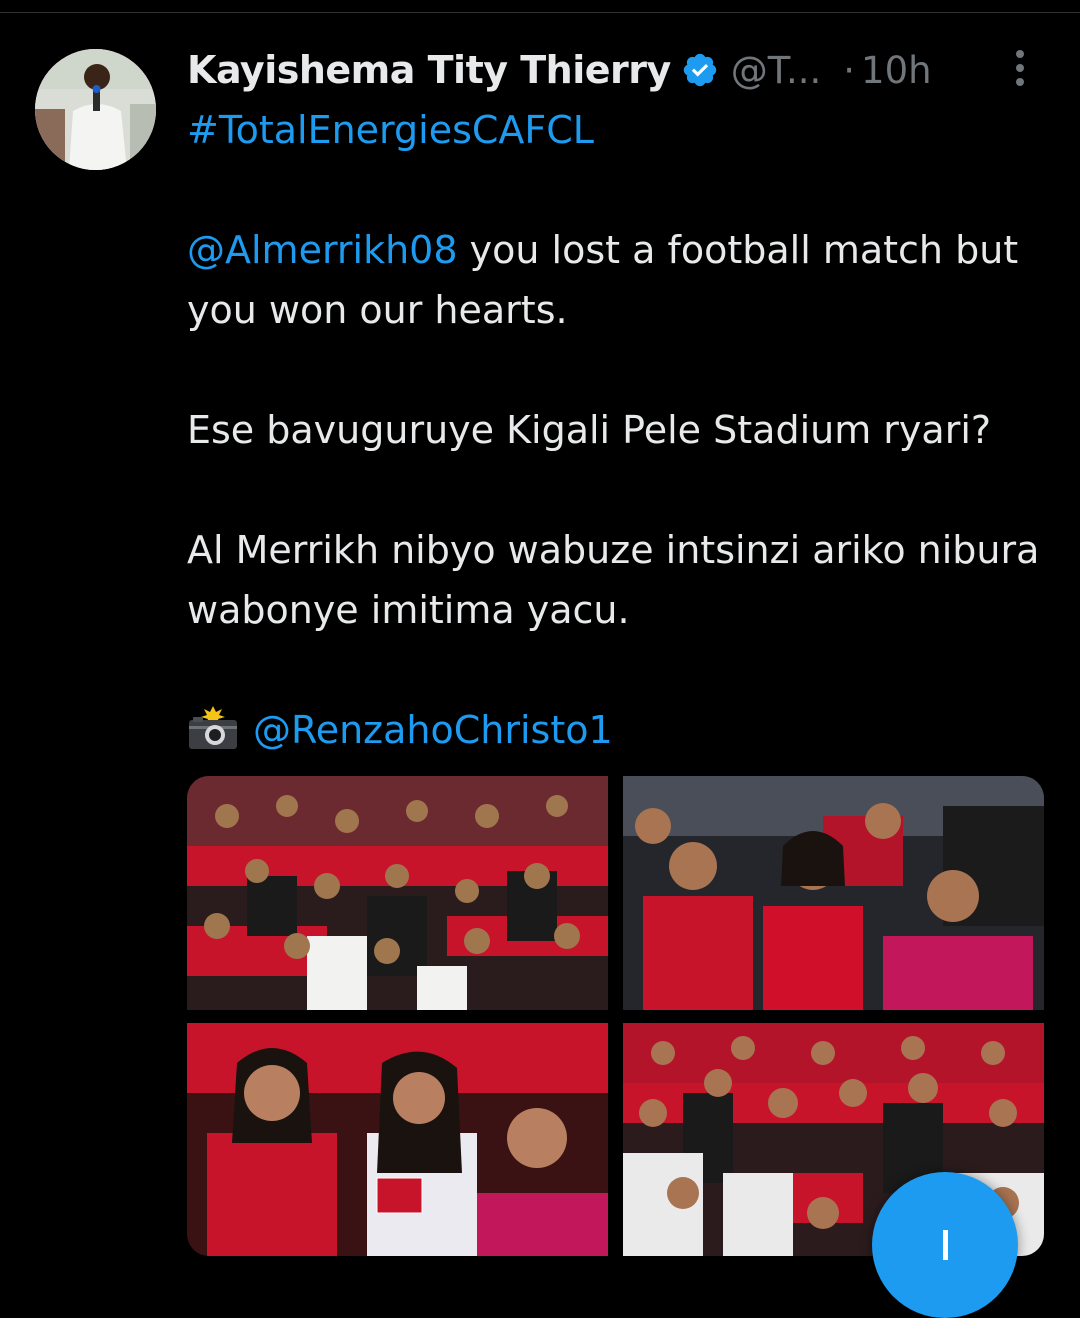 The height and width of the screenshot is (1318, 1080). What do you see at coordinates (896, 70) in the screenshot?
I see `tweet-timestamp: 10h` at bounding box center [896, 70].